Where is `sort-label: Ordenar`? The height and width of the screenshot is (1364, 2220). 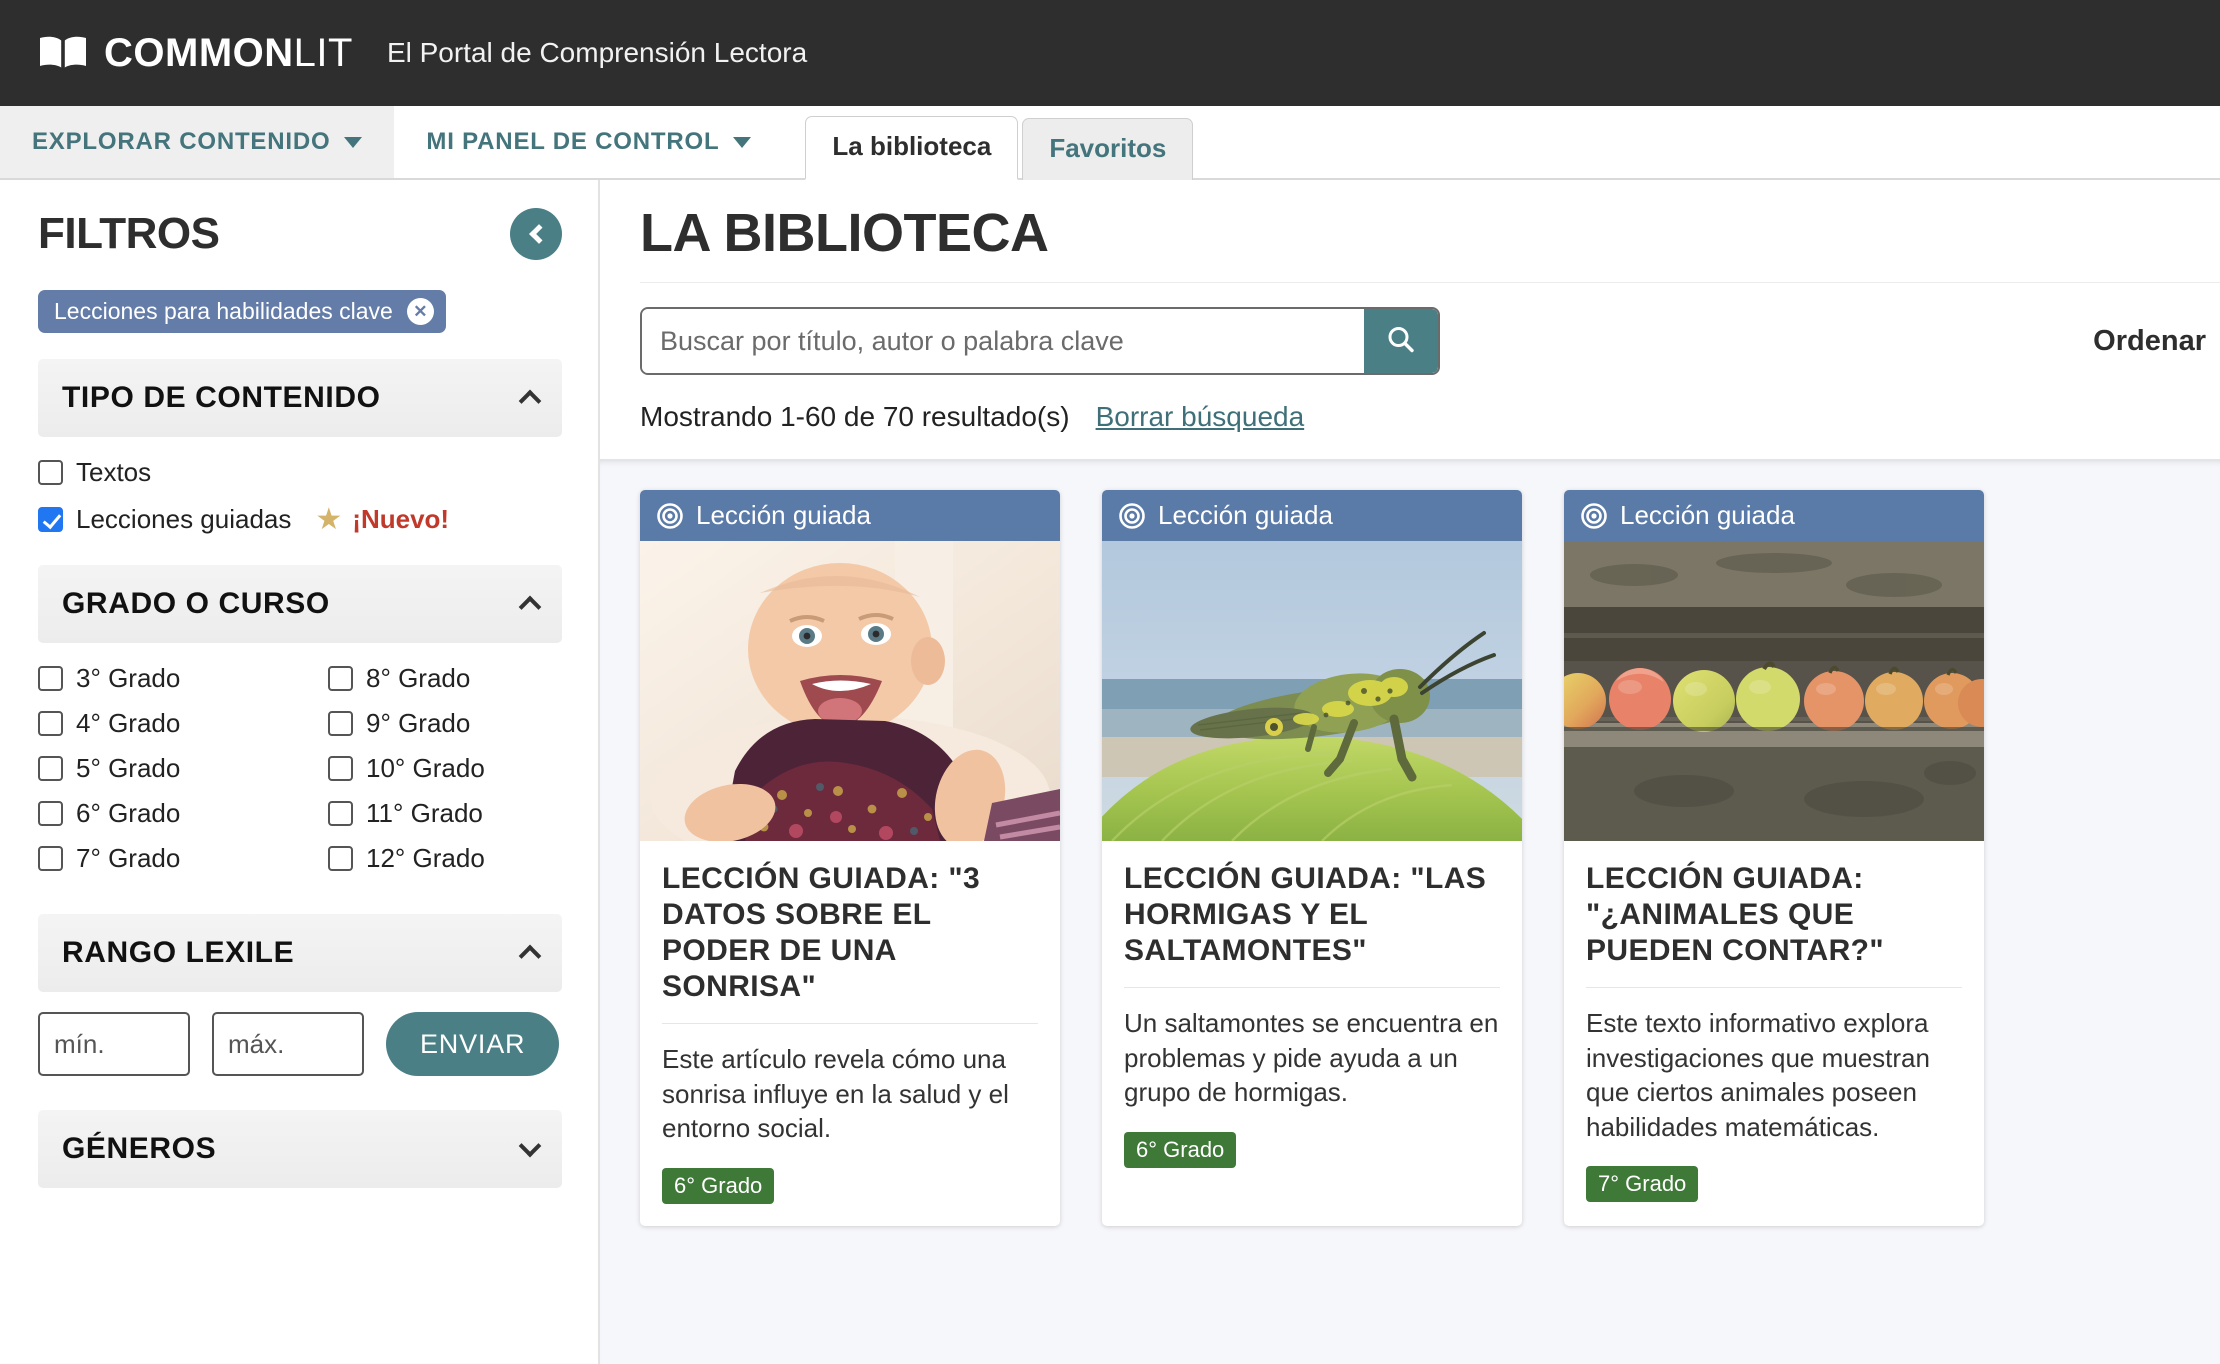 sort-label: Ordenar is located at coordinates (2149, 341).